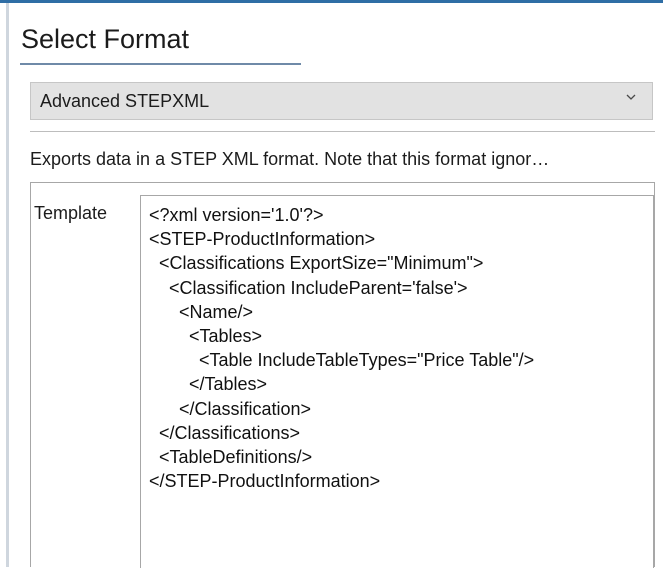 This screenshot has width=663, height=568. I want to click on format-dropdown-value: Advanced STEPXML, so click(125, 101).